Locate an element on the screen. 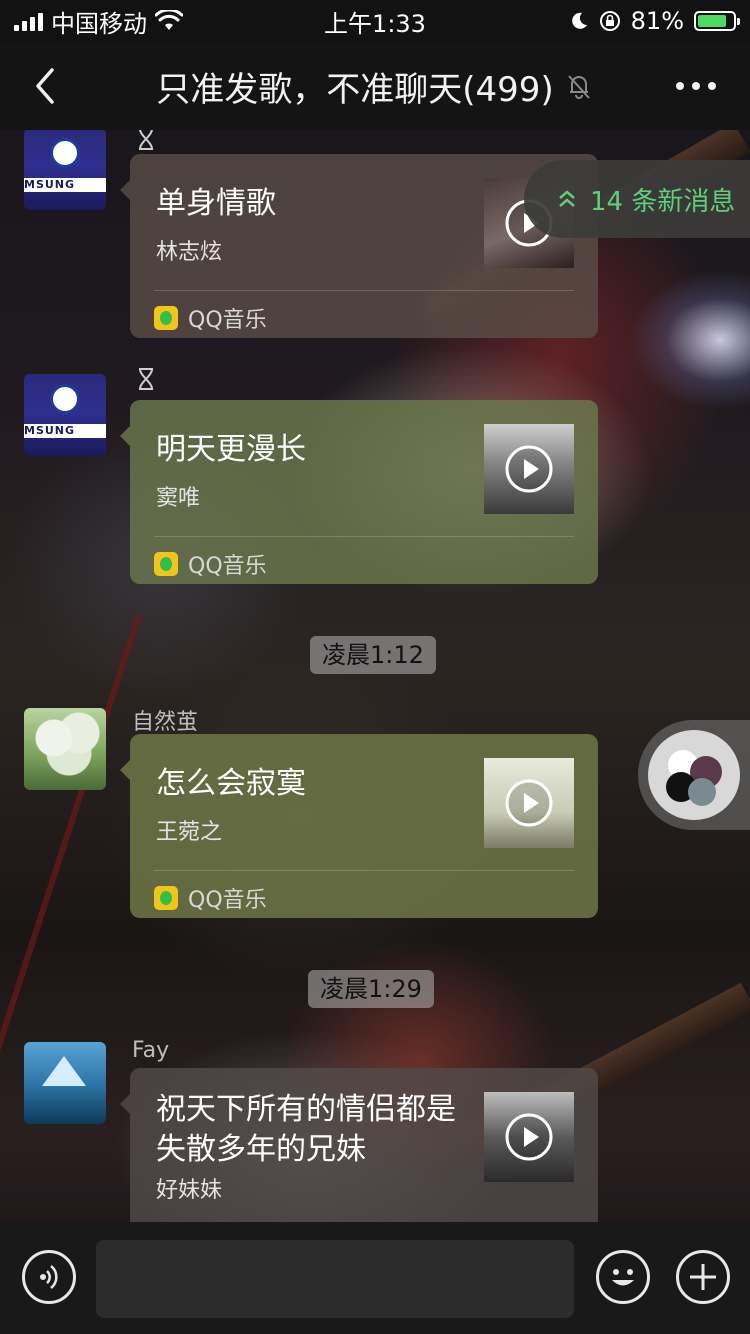  battery-icon is located at coordinates (717, 21).